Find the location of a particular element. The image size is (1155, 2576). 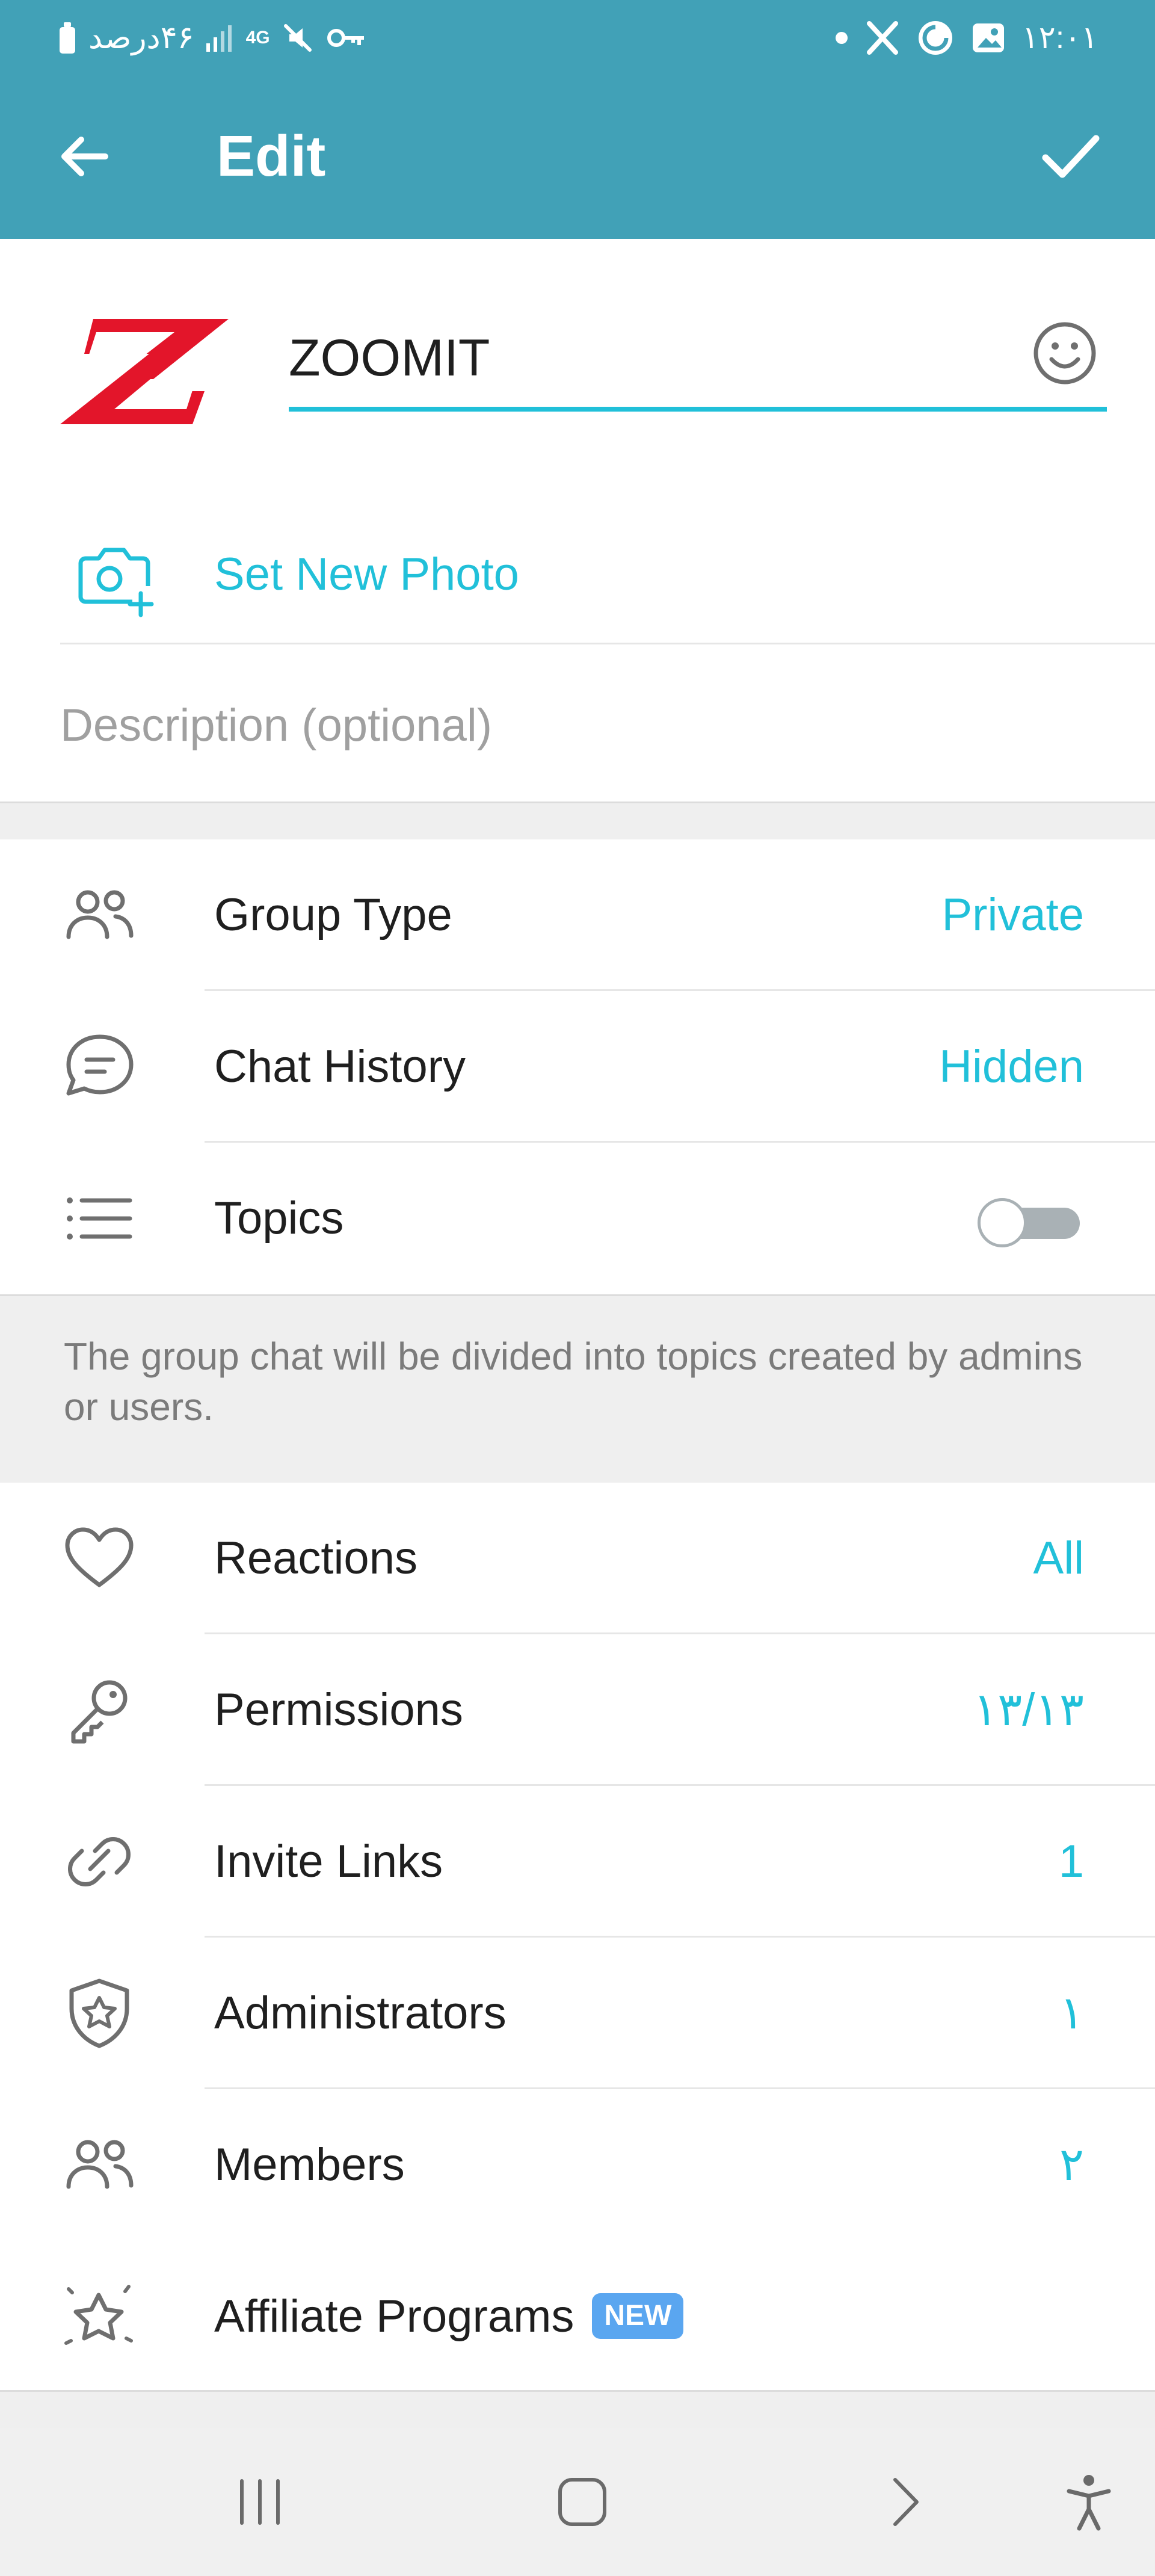

key-icon is located at coordinates (100, 1712).